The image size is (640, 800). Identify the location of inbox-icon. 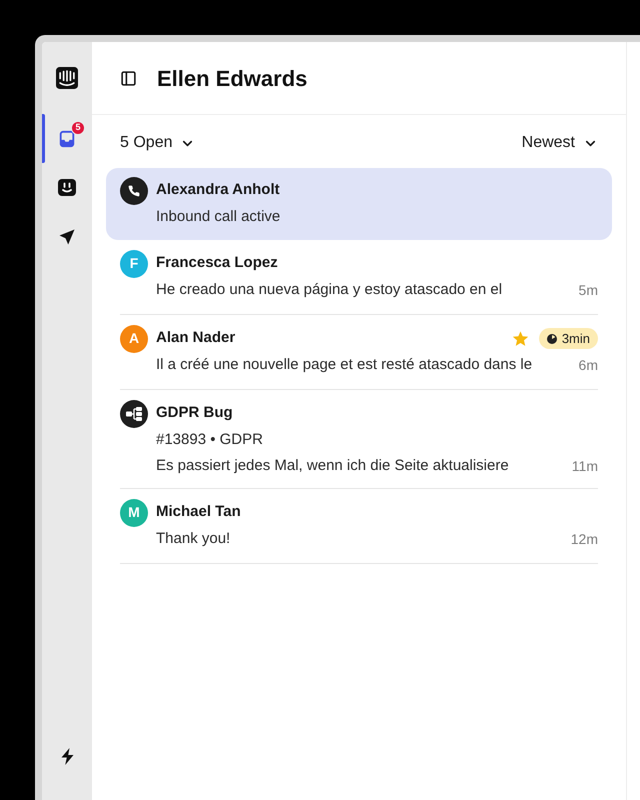
(67, 139).